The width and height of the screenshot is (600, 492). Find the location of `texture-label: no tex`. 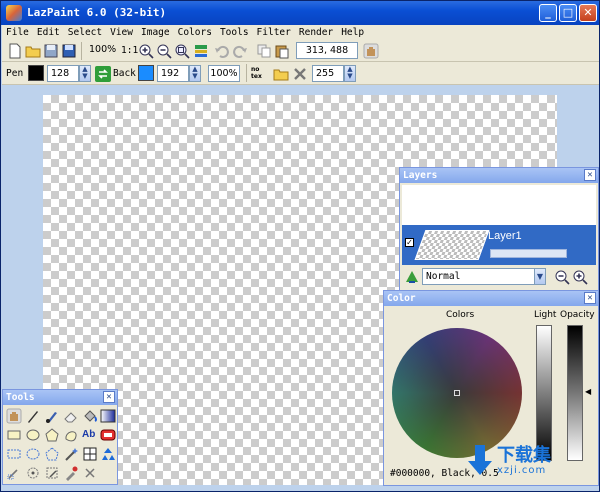

texture-label: no tex is located at coordinates (259, 73).